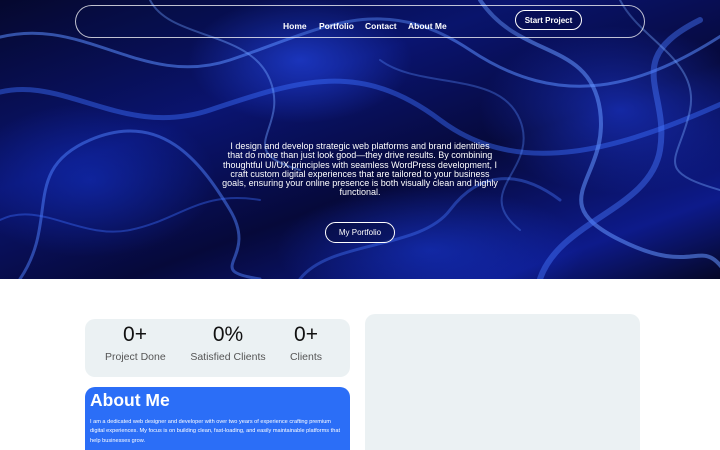  What do you see at coordinates (306, 357) in the screenshot?
I see `stat-label: Clients` at bounding box center [306, 357].